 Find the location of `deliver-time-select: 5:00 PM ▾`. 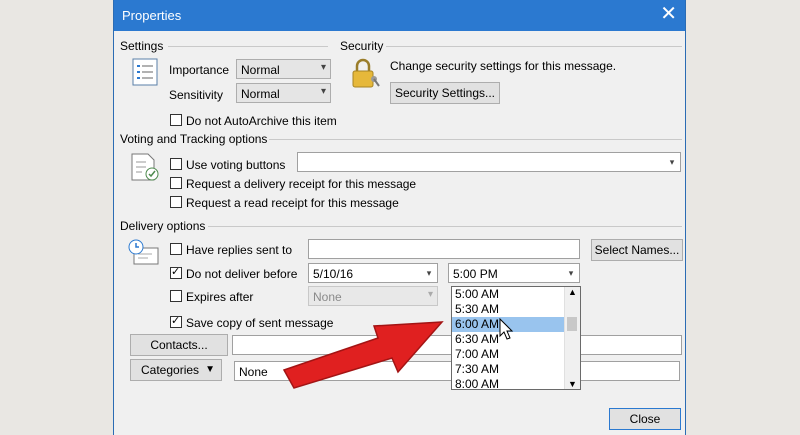

deliver-time-select: 5:00 PM ▾ is located at coordinates (514, 273).